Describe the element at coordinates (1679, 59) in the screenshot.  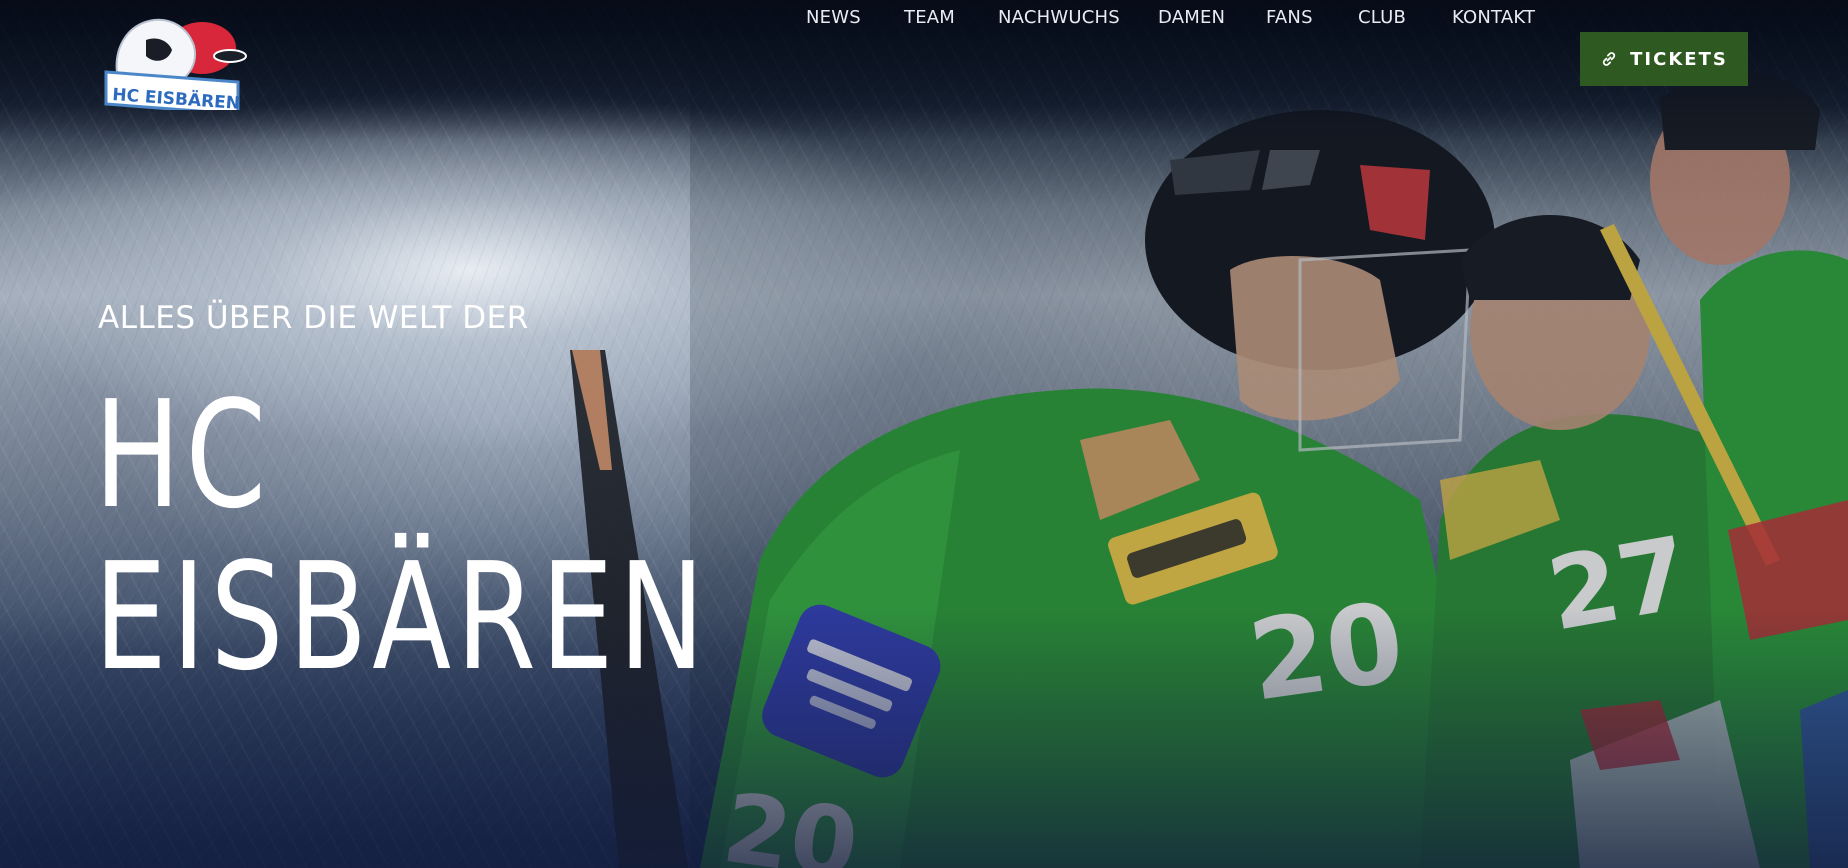
I see `tickets-label: TICKETS` at that location.